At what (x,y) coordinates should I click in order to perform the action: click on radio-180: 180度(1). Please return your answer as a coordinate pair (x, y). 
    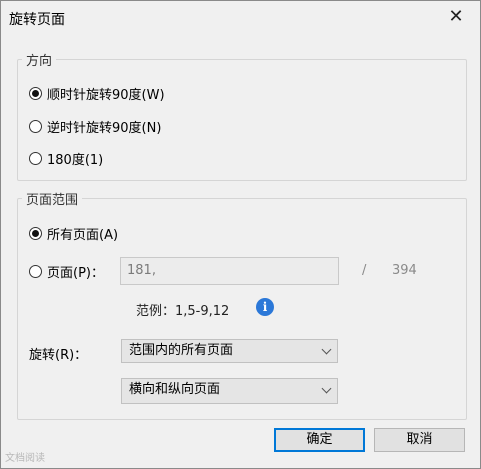
    Looking at the image, I should click on (66, 158).